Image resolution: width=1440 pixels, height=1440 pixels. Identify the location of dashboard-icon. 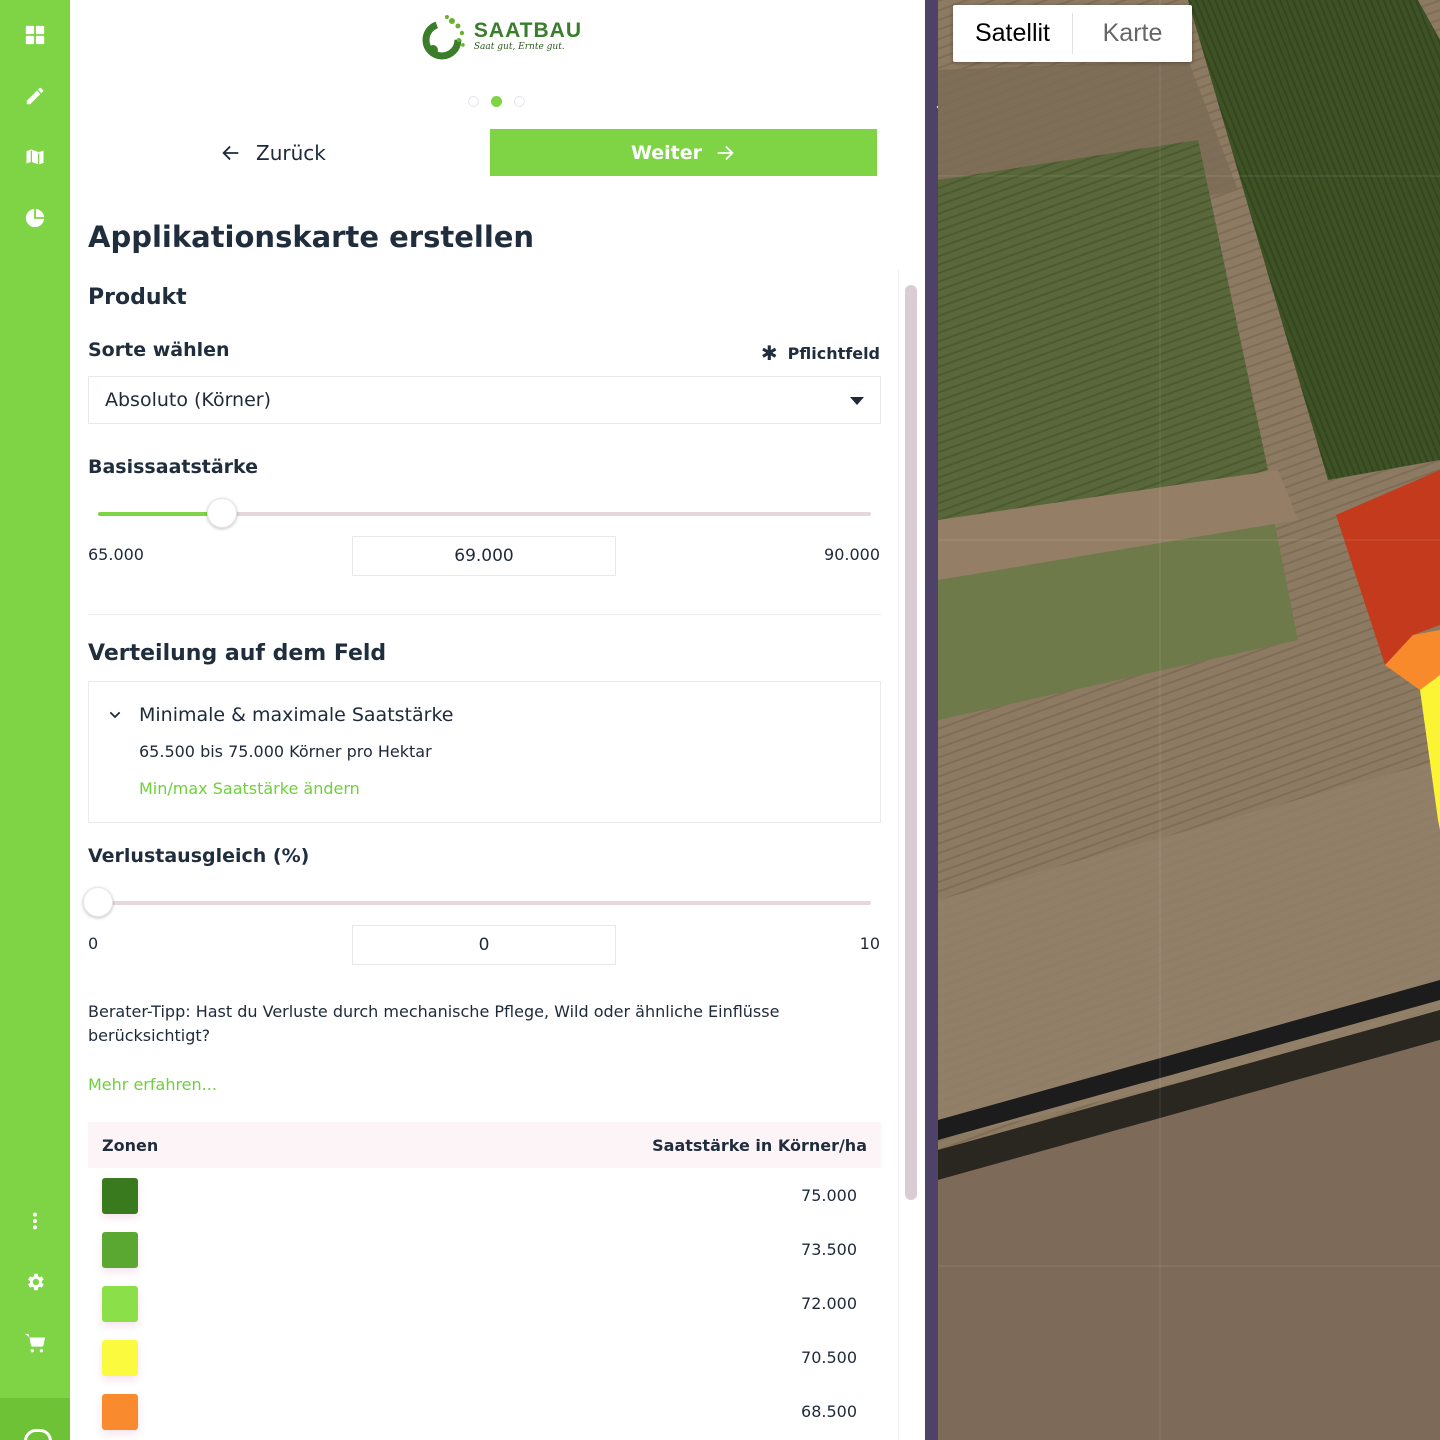
(35, 35).